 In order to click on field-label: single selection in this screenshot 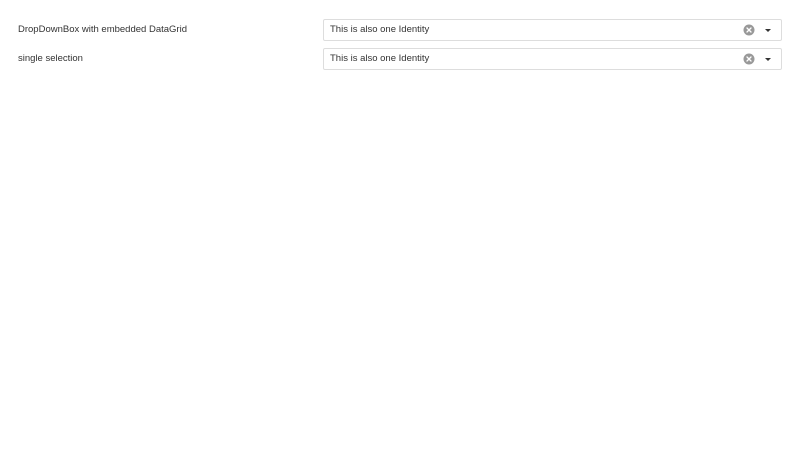, I will do `click(50, 58)`.